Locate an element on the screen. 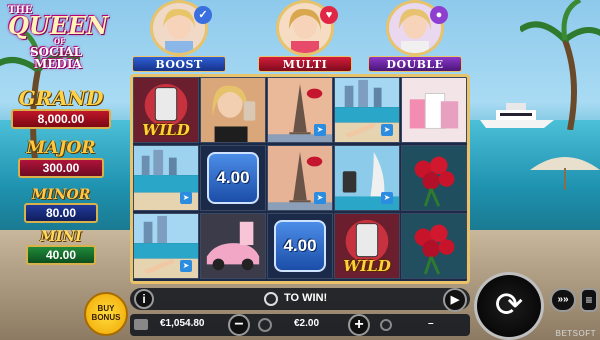 This screenshot has width=600, height=340. reel-column-2: 4.00 is located at coordinates (233, 179).